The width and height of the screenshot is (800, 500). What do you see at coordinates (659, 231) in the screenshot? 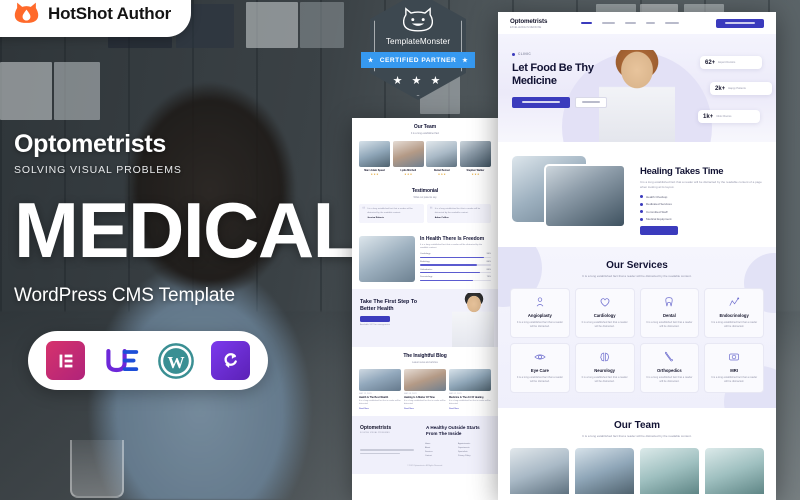
I see `healing-button` at bounding box center [659, 231].